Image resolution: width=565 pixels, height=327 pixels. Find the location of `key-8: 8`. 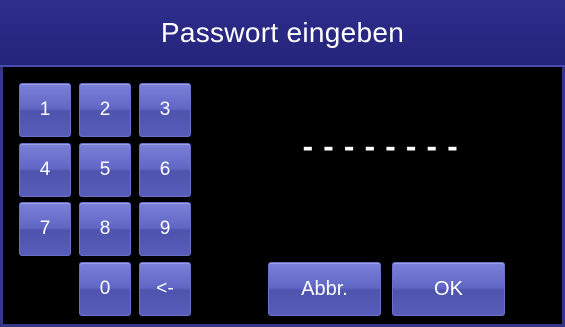

key-8: 8 is located at coordinates (105, 229).